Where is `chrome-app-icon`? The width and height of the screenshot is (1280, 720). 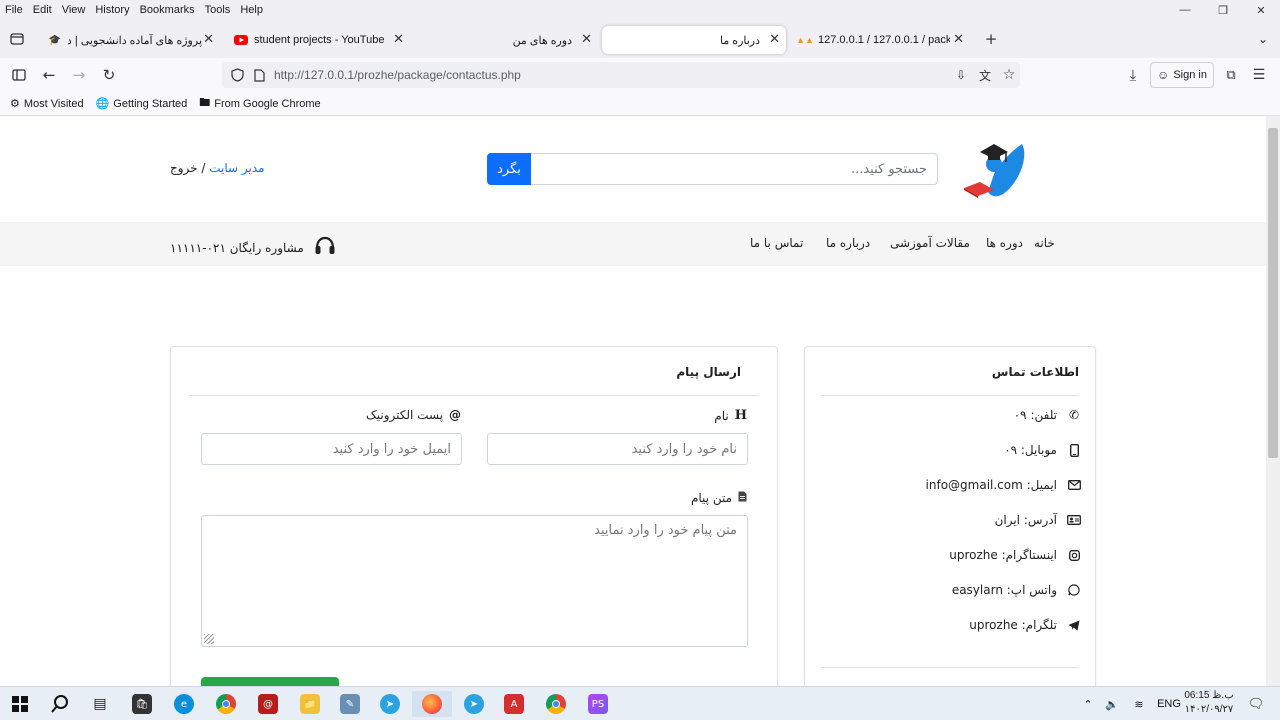 chrome-app-icon is located at coordinates (556, 704).